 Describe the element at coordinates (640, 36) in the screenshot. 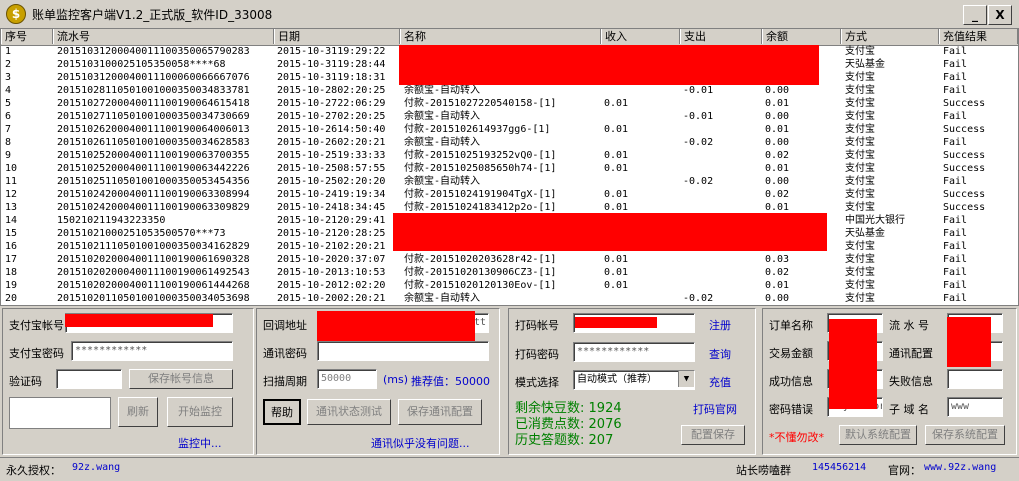

I see `column-header-income: 收入` at that location.